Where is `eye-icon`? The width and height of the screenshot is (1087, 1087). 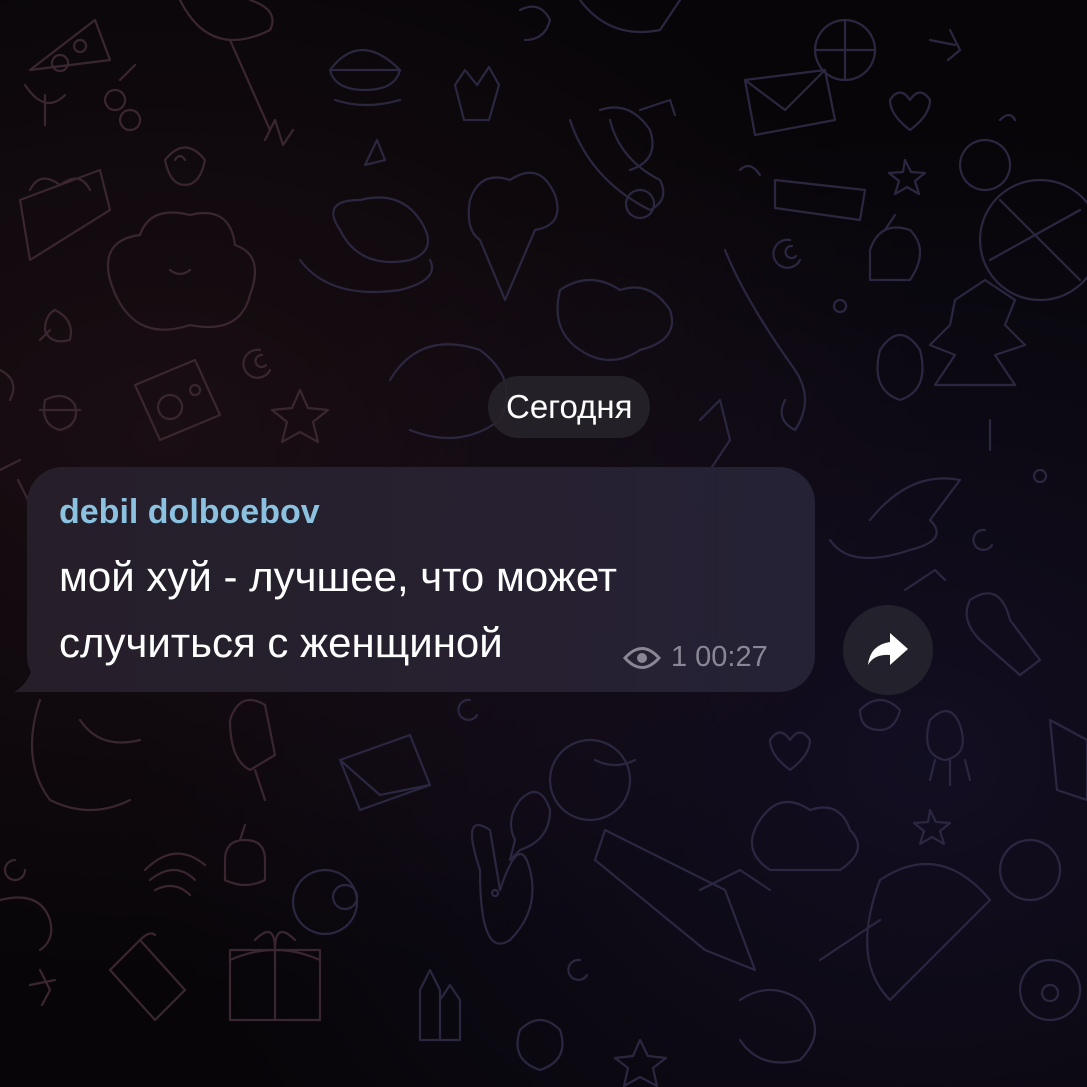 eye-icon is located at coordinates (642, 657).